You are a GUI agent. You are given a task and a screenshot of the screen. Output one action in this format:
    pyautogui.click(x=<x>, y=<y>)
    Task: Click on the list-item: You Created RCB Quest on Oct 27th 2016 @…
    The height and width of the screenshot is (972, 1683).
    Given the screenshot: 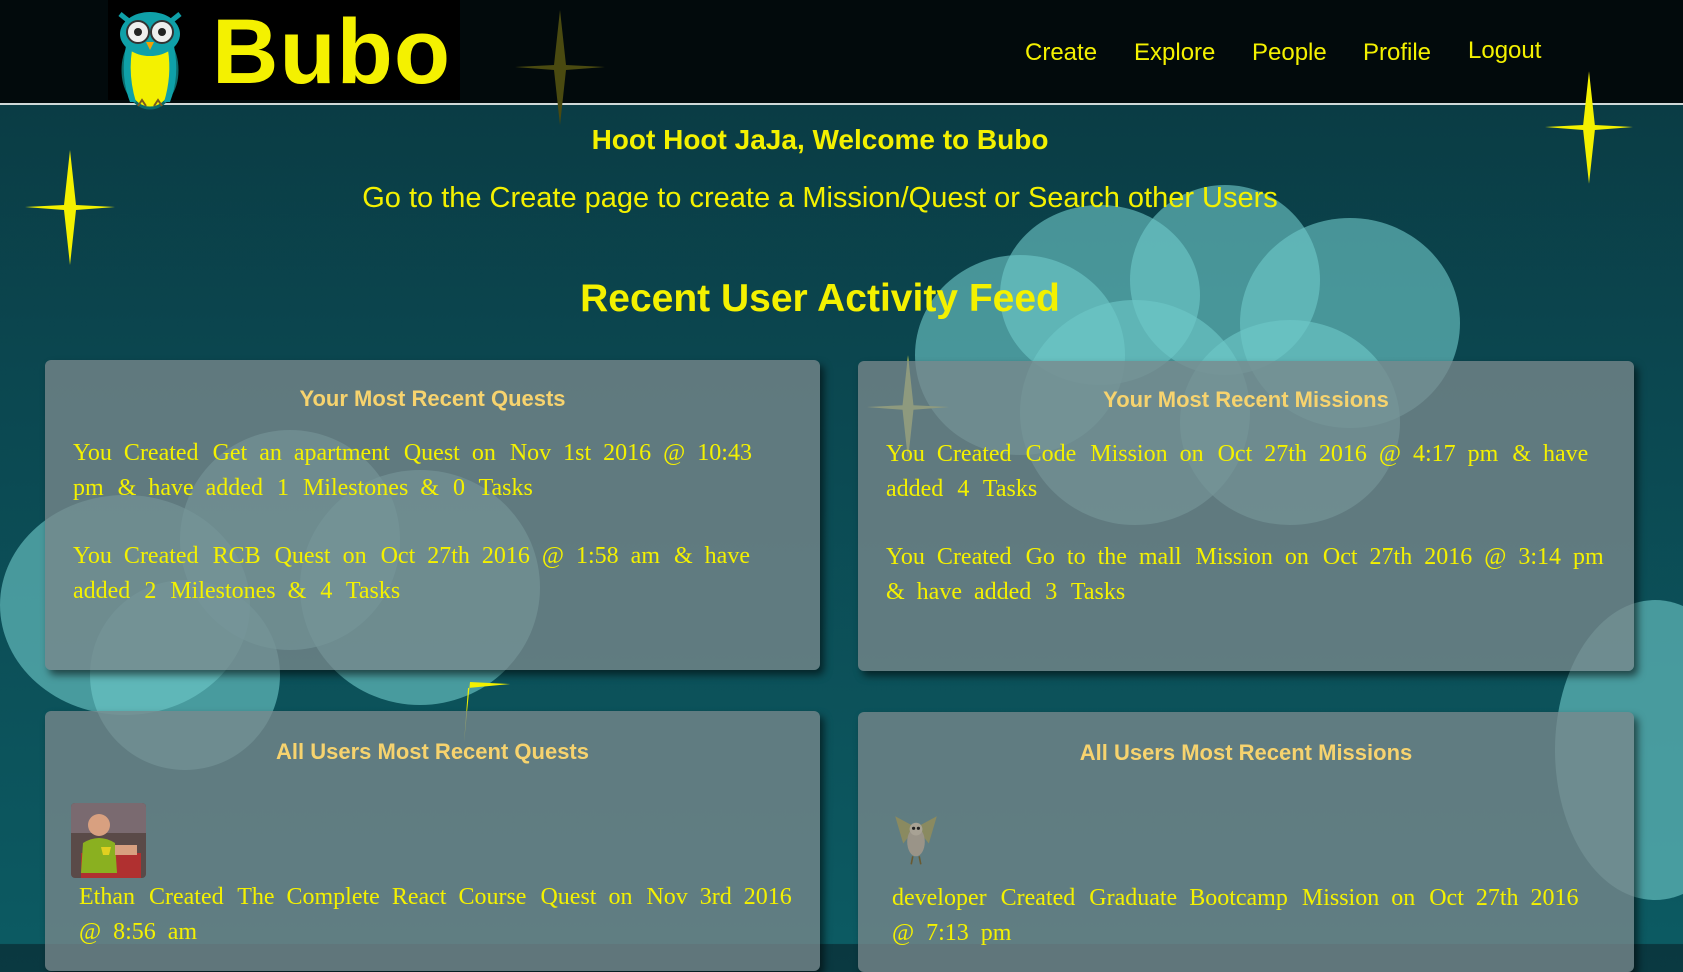 What is the action you would take?
    pyautogui.click(x=432, y=574)
    